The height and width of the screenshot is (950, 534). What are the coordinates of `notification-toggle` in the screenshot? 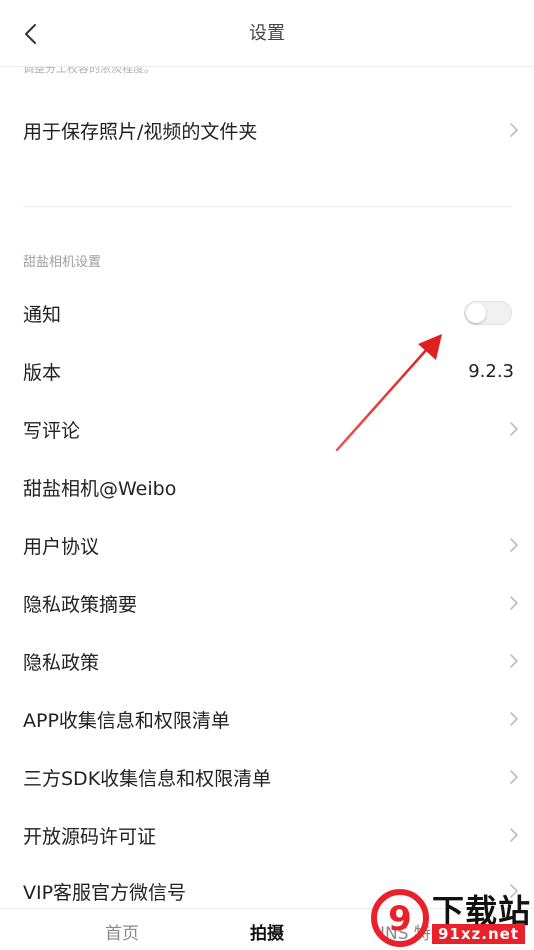 It's located at (488, 313).